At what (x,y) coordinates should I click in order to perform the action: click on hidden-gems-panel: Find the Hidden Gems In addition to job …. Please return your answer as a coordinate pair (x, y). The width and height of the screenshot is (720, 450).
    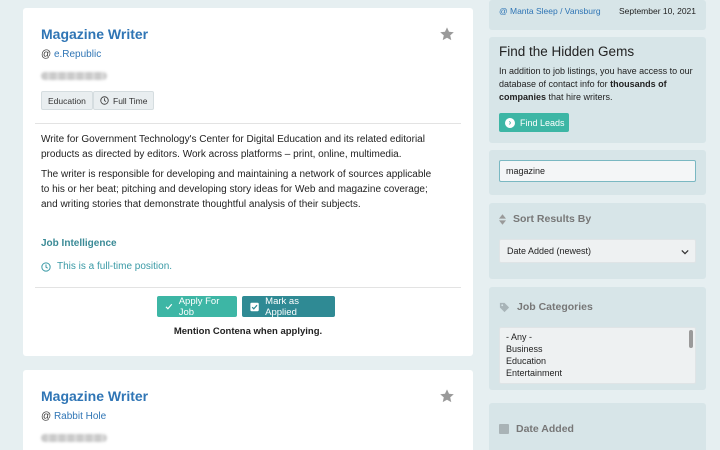
    Looking at the image, I should click on (597, 90).